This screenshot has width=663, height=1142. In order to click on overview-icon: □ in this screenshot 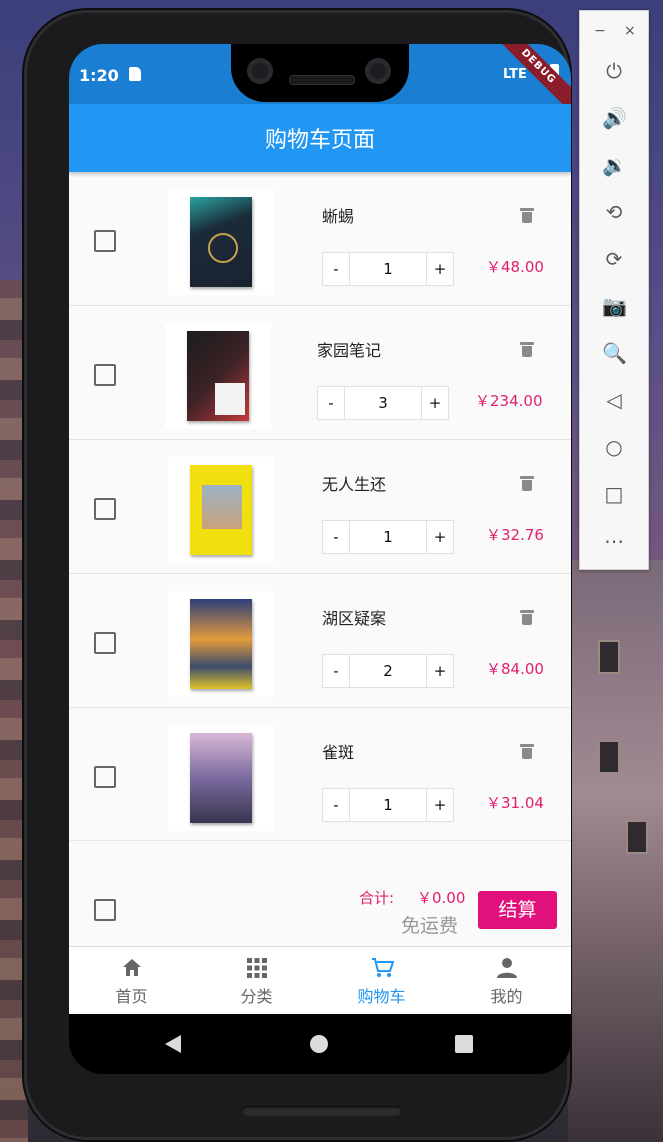, I will do `click(614, 494)`.